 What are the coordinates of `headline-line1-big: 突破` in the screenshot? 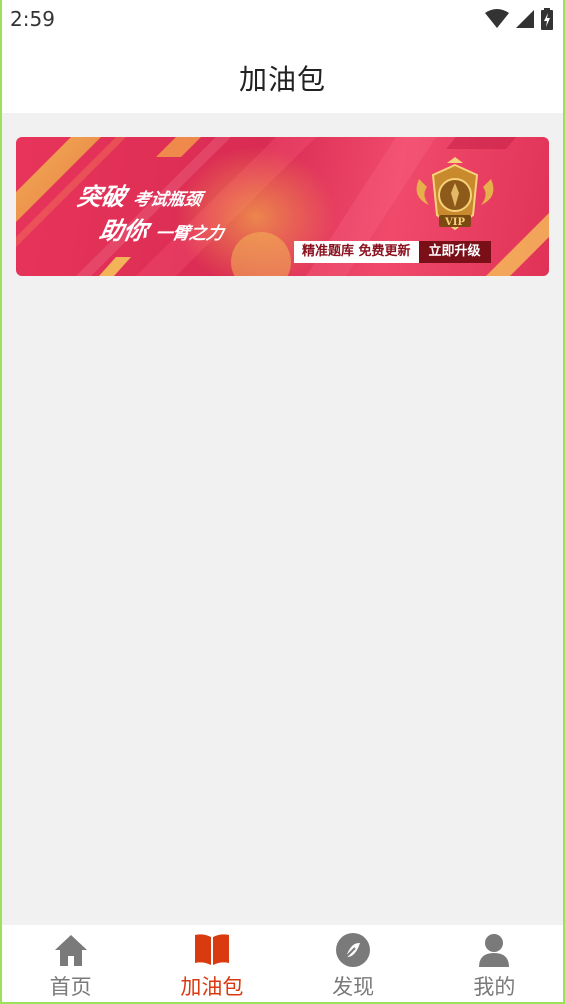 It's located at (102, 197).